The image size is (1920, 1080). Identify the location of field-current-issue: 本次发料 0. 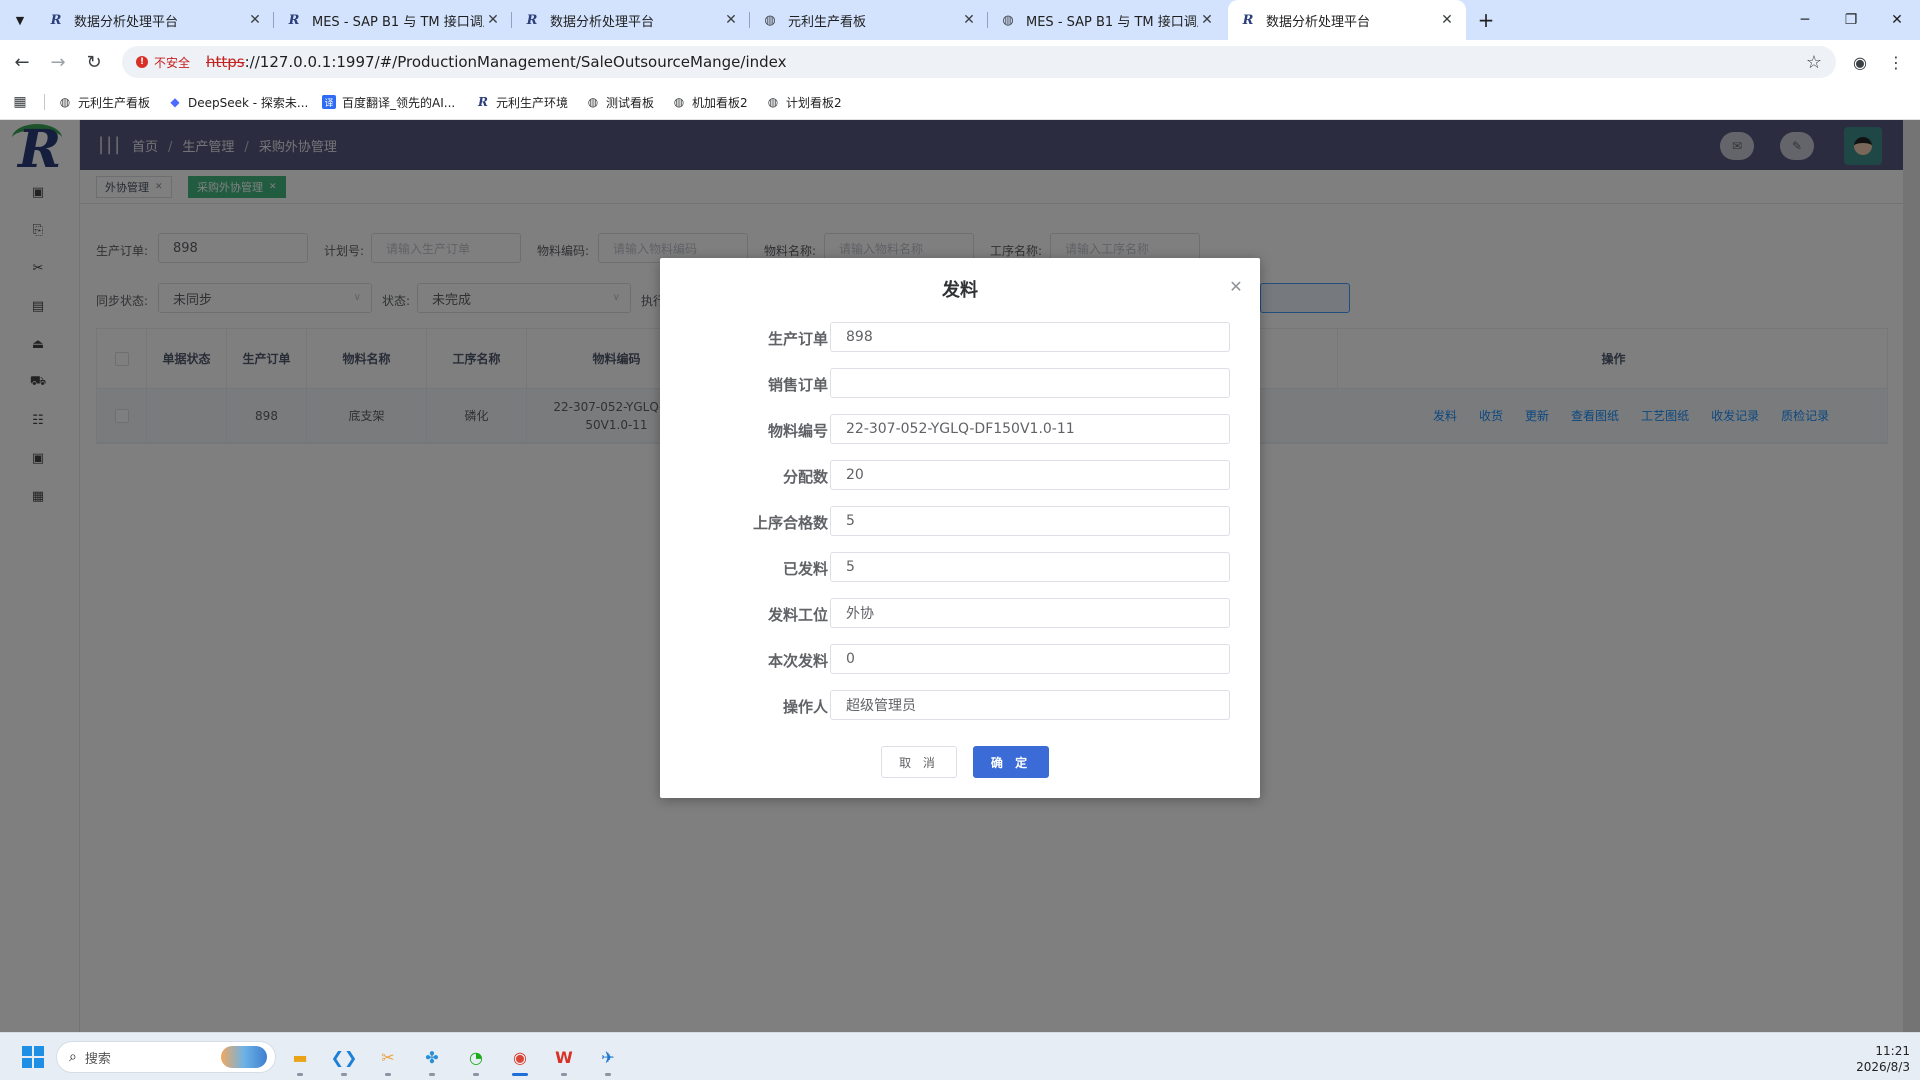
(960, 659).